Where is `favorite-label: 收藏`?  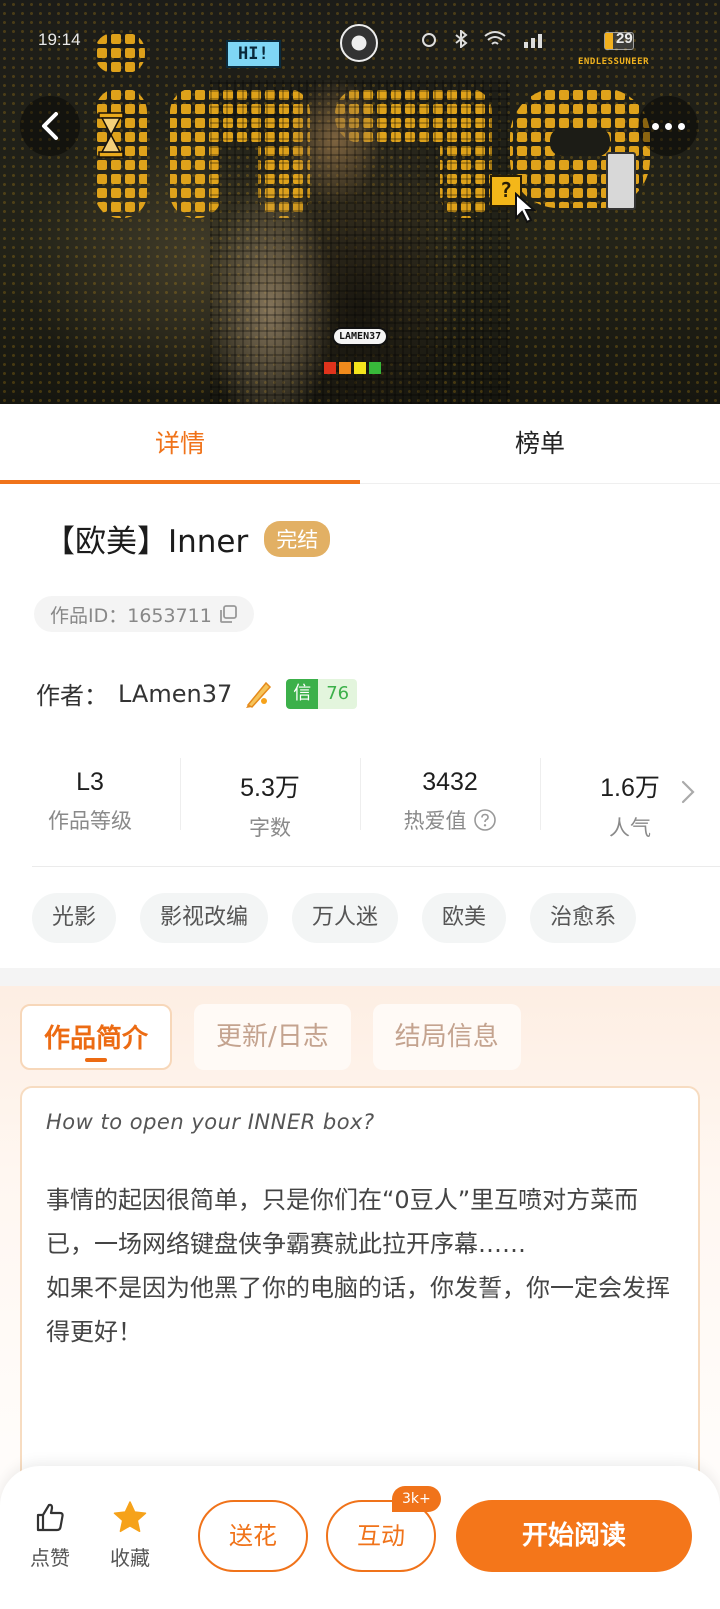
favorite-label: 收藏 is located at coordinates (130, 1558).